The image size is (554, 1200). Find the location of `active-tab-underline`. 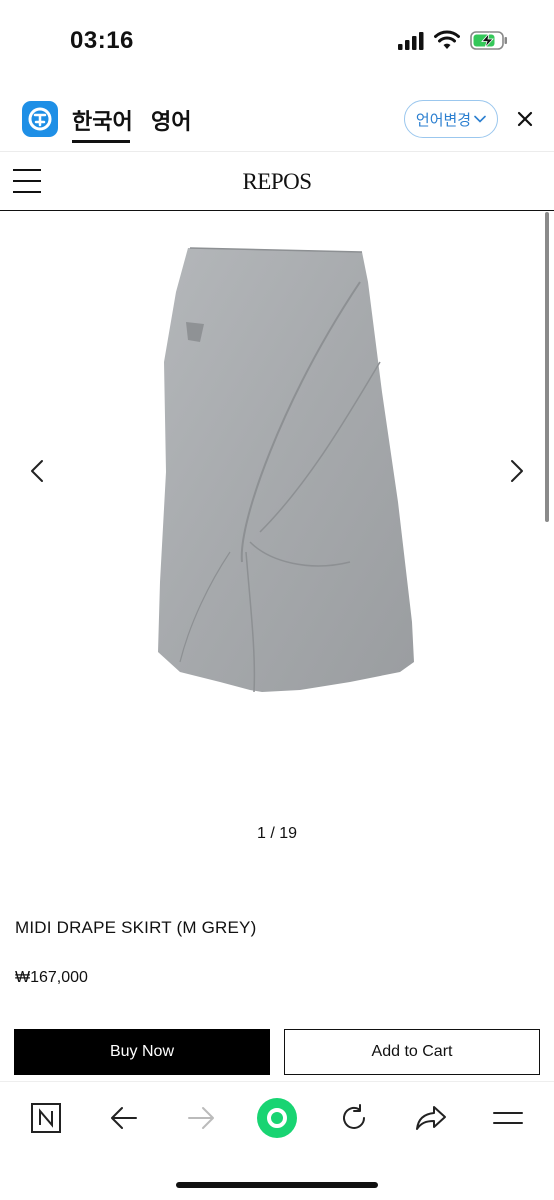

active-tab-underline is located at coordinates (101, 141).